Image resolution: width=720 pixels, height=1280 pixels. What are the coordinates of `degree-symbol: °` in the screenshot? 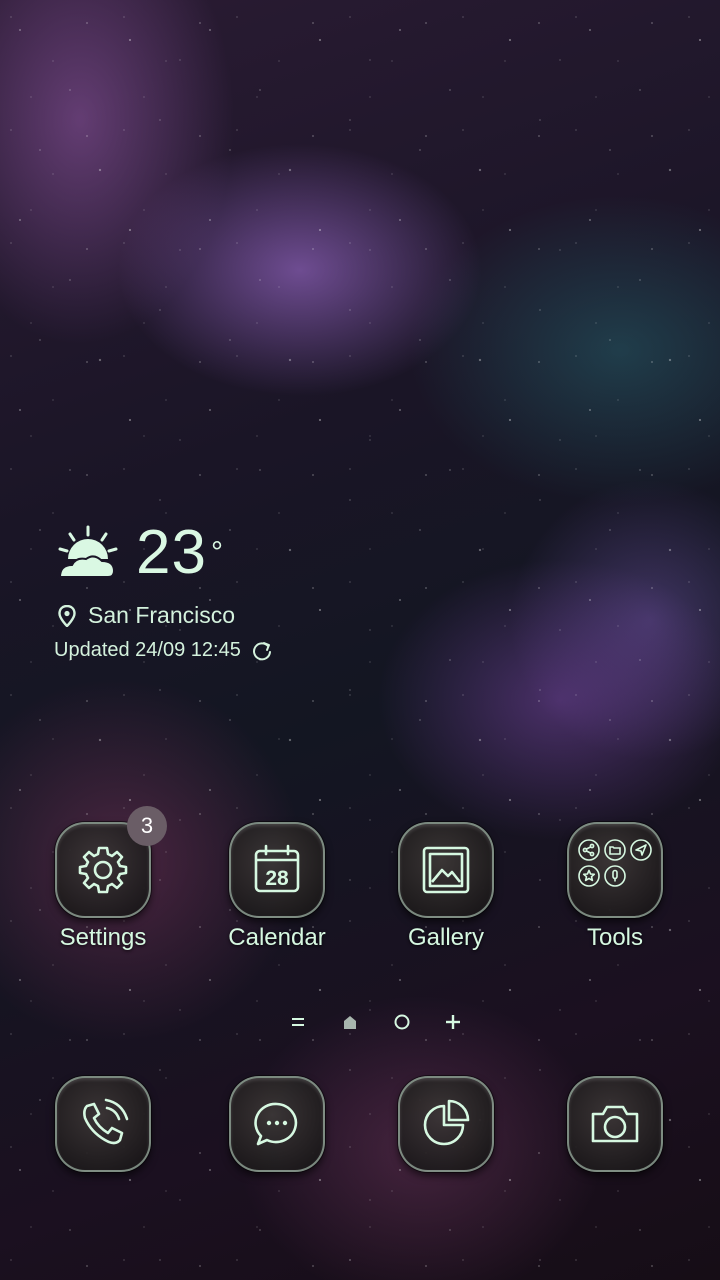 It's located at (216, 552).